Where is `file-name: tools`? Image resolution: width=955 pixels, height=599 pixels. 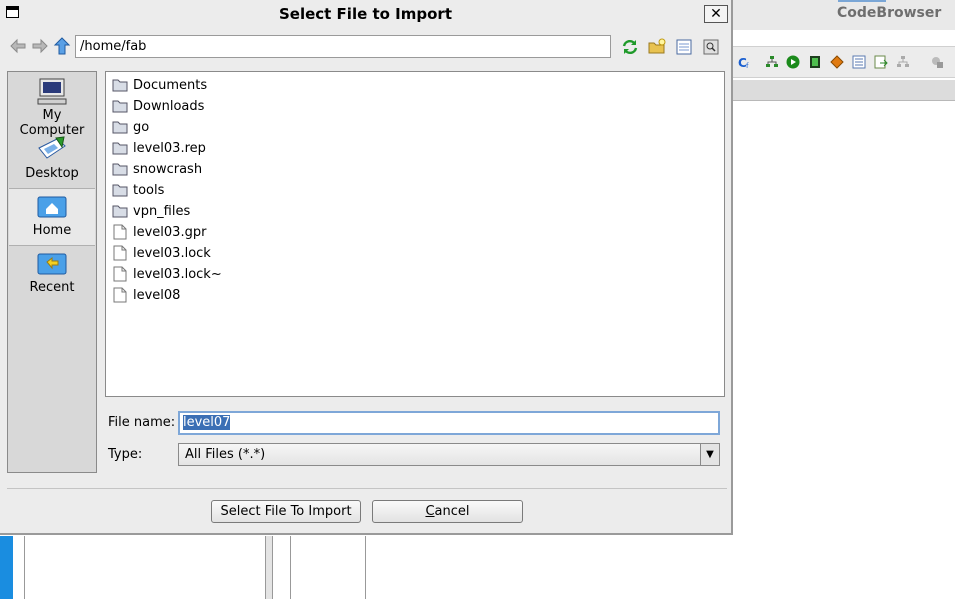 file-name: tools is located at coordinates (149, 190).